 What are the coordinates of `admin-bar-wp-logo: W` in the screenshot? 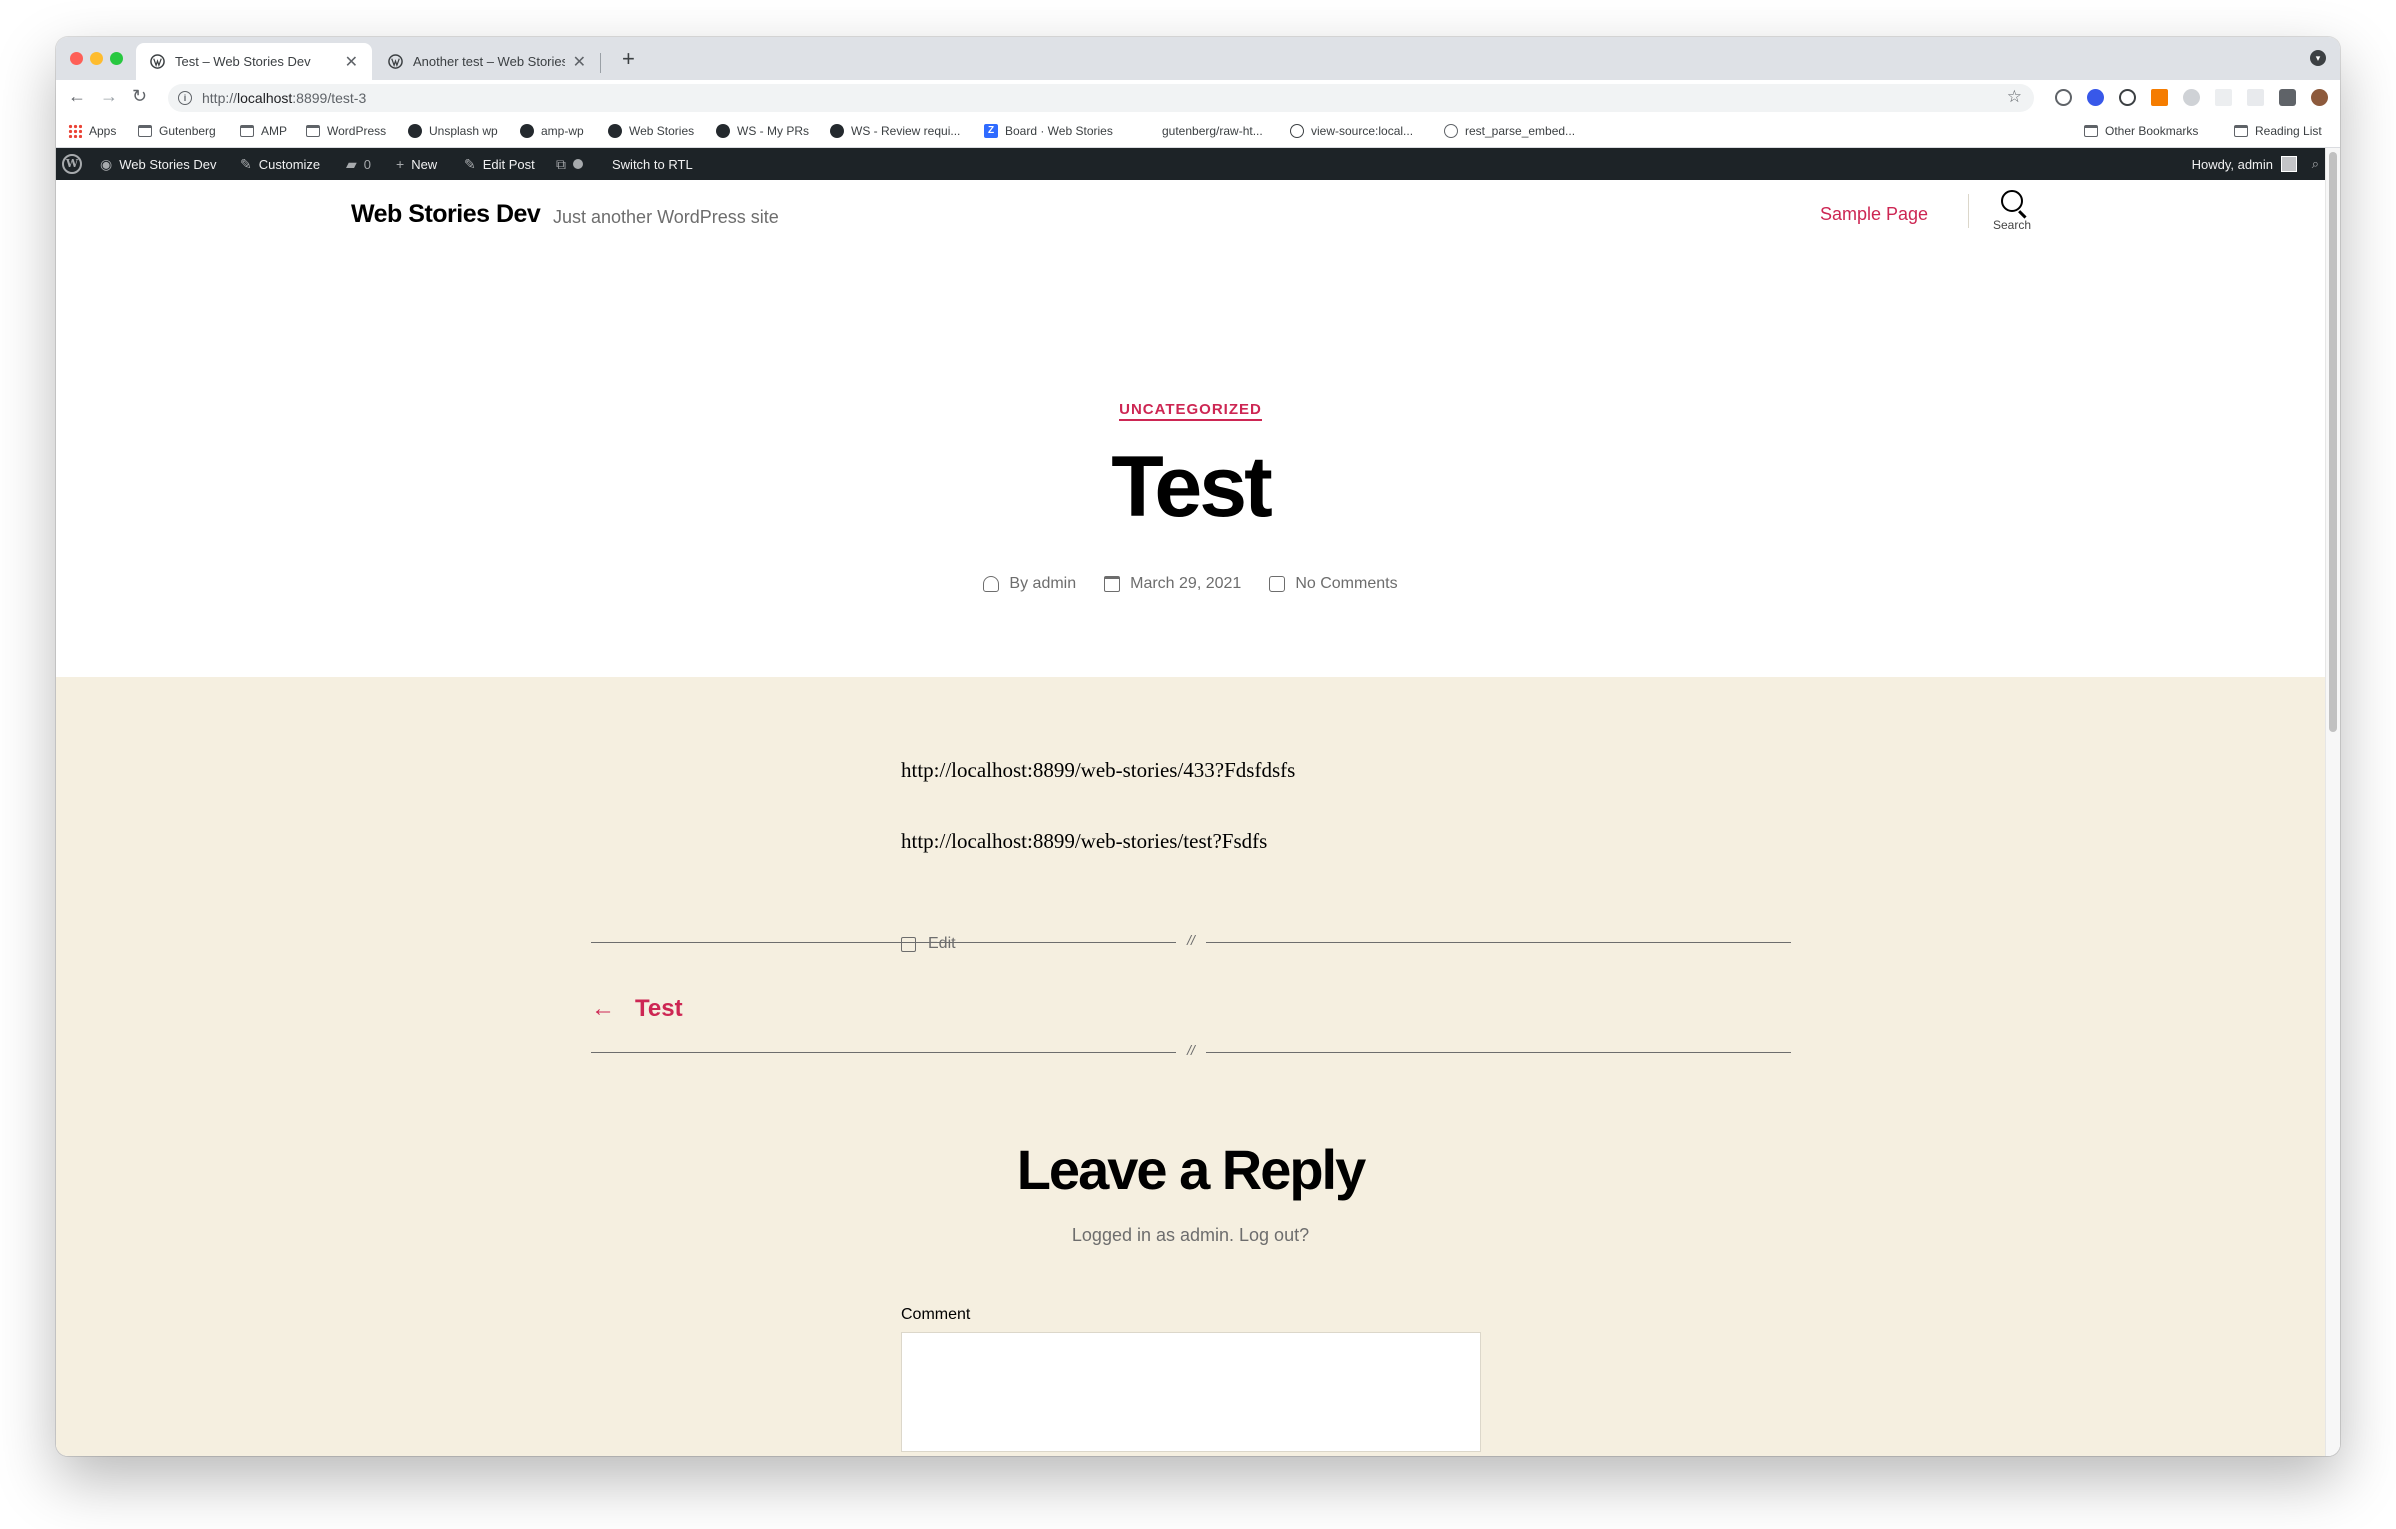 It's located at (72, 164).